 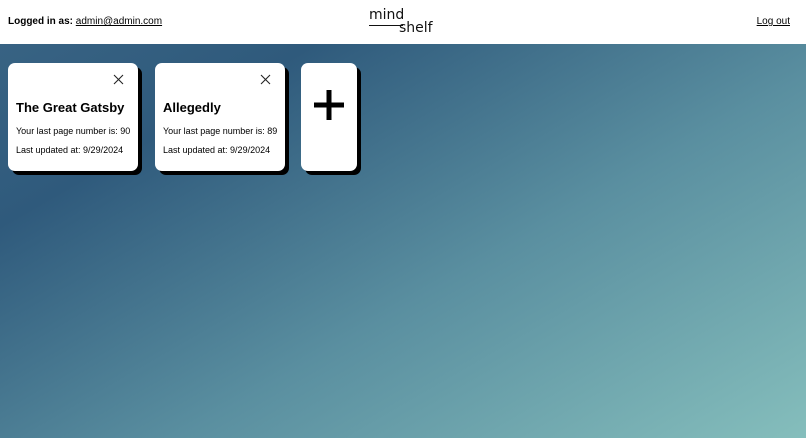 What do you see at coordinates (73, 131) in the screenshot?
I see `last-page-text: Your last page number is: 90` at bounding box center [73, 131].